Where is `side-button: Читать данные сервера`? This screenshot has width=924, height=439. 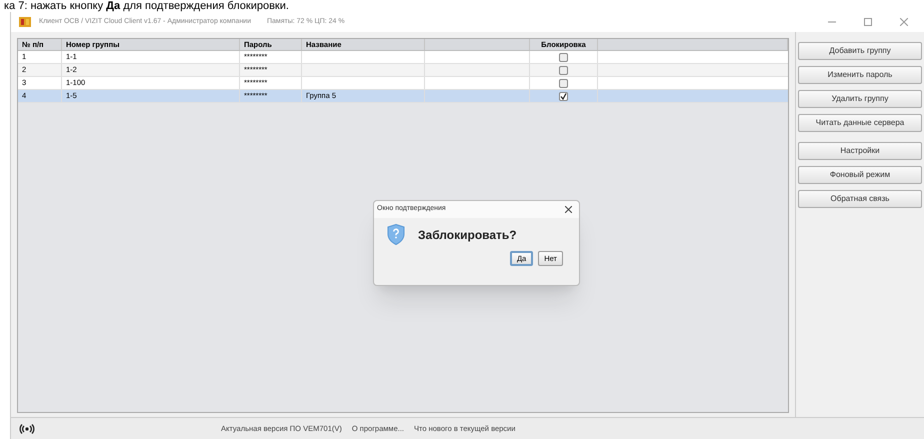
side-button: Читать данные сервера is located at coordinates (860, 123).